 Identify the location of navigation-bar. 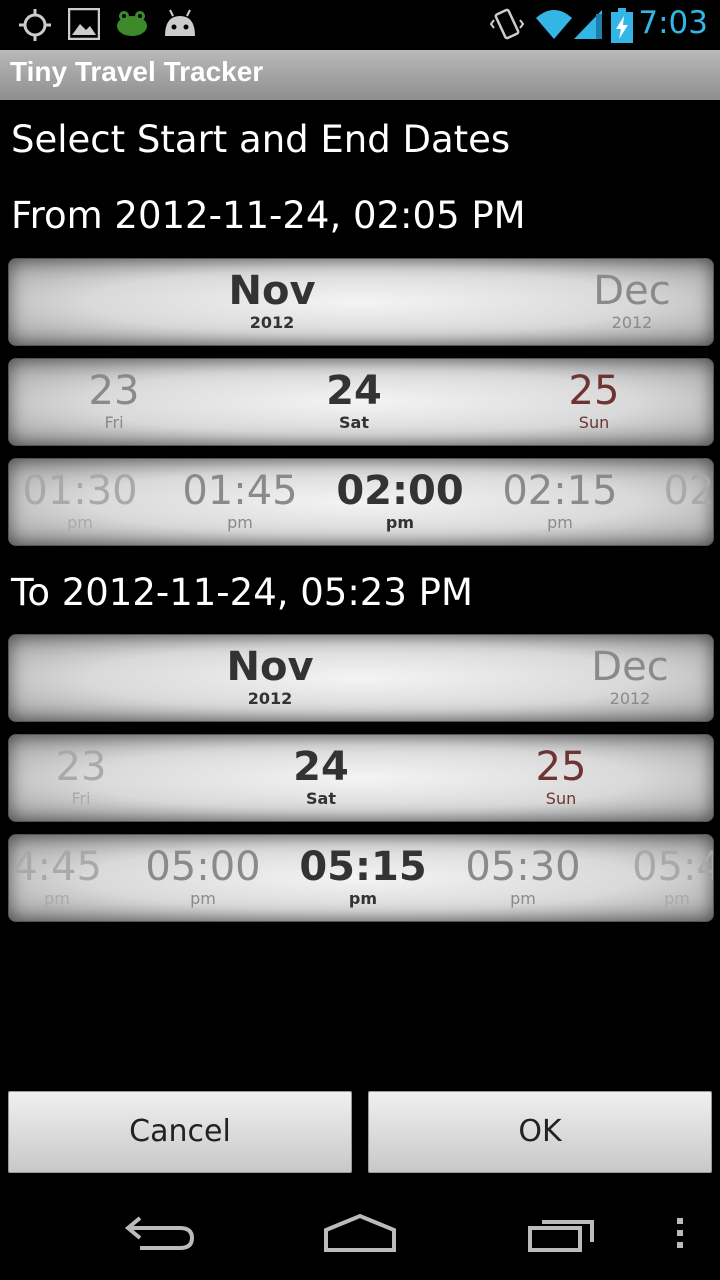
(360, 1233).